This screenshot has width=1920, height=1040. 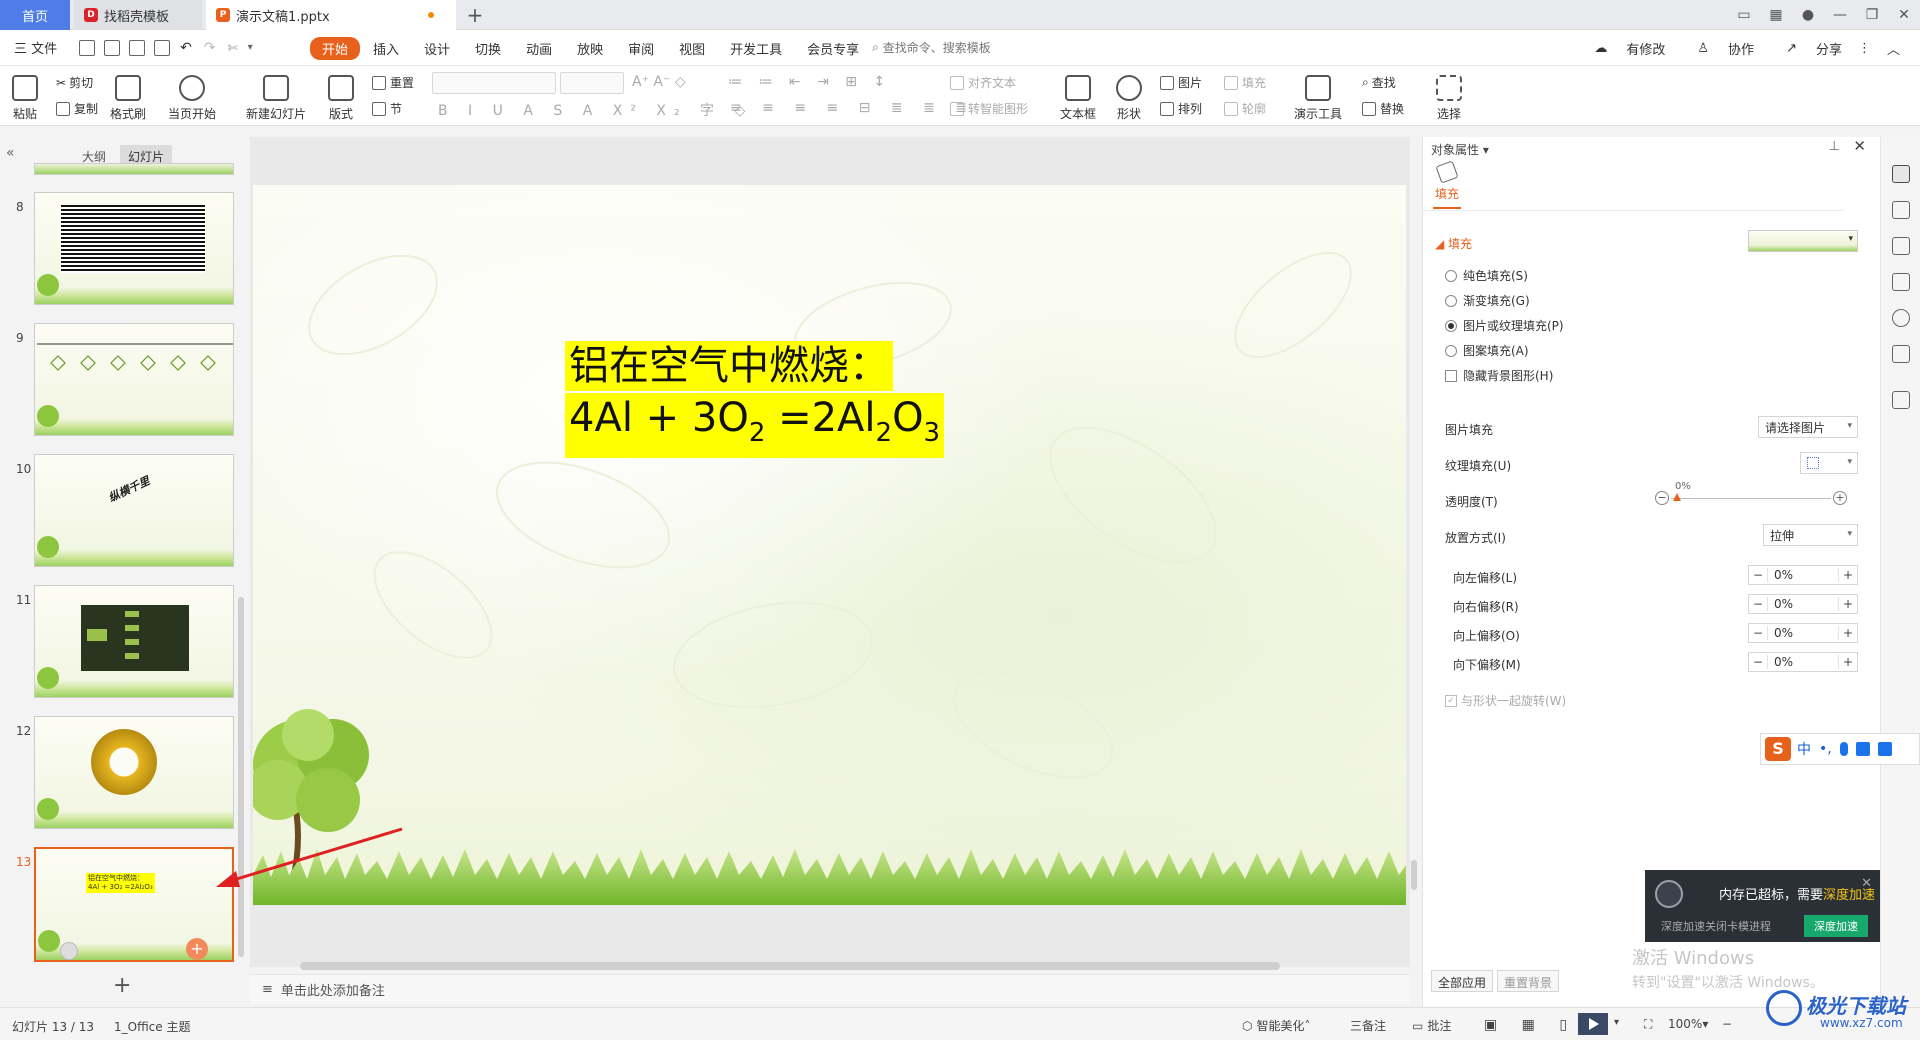 I want to click on font-grow-icon: A⁺ A⁻ ◇, so click(x=659, y=82).